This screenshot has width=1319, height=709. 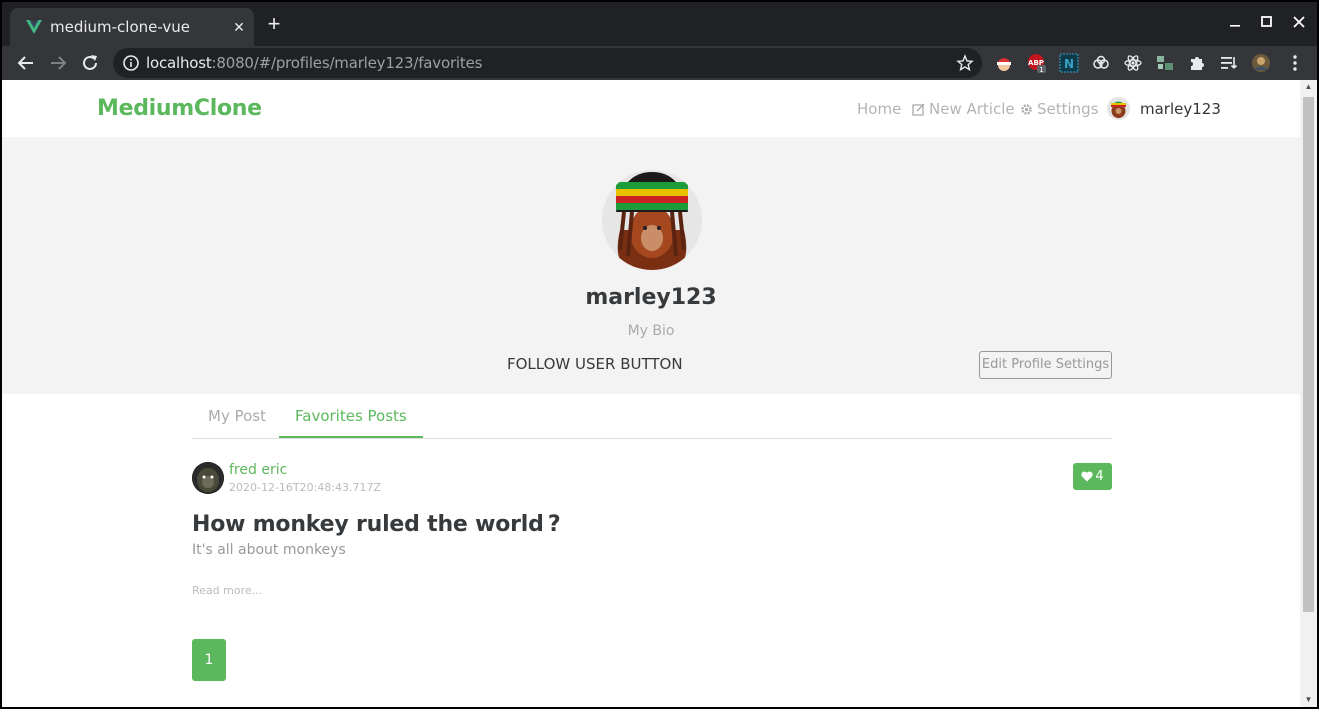 I want to click on page-scrollbar: ▲ ▼, so click(x=1308, y=393).